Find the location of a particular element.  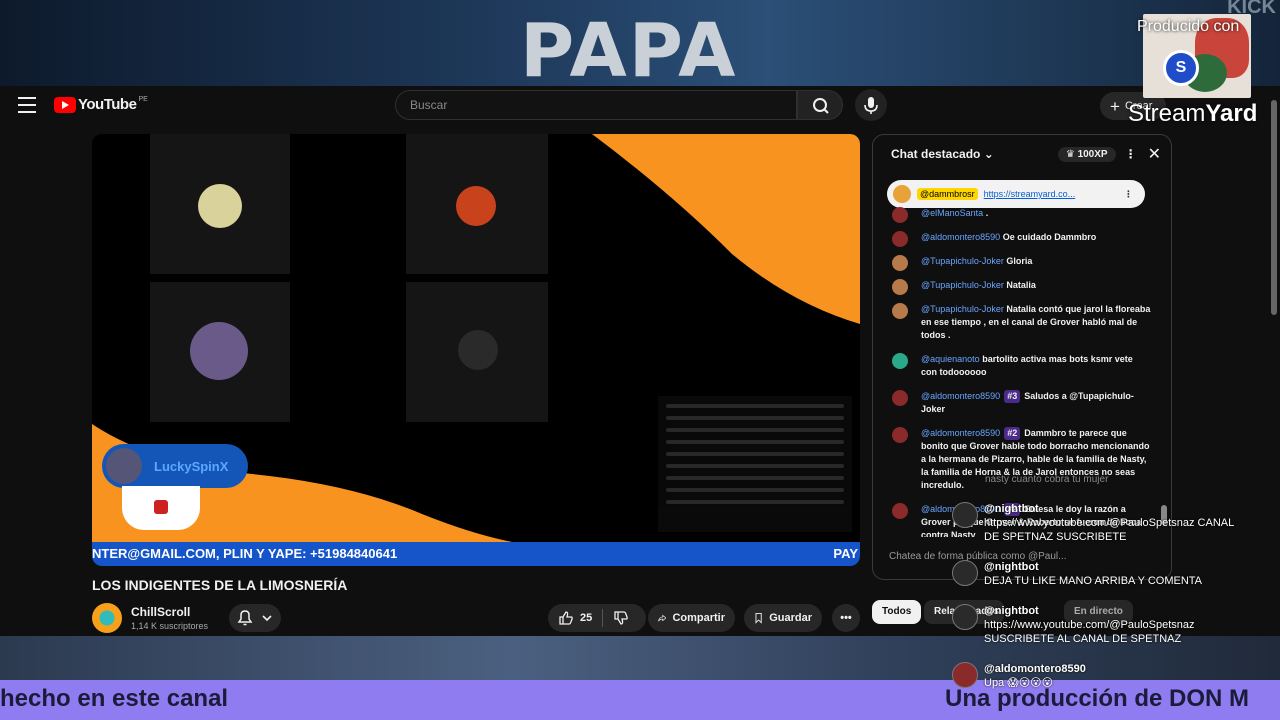

bell-icon is located at coordinates (254, 618).